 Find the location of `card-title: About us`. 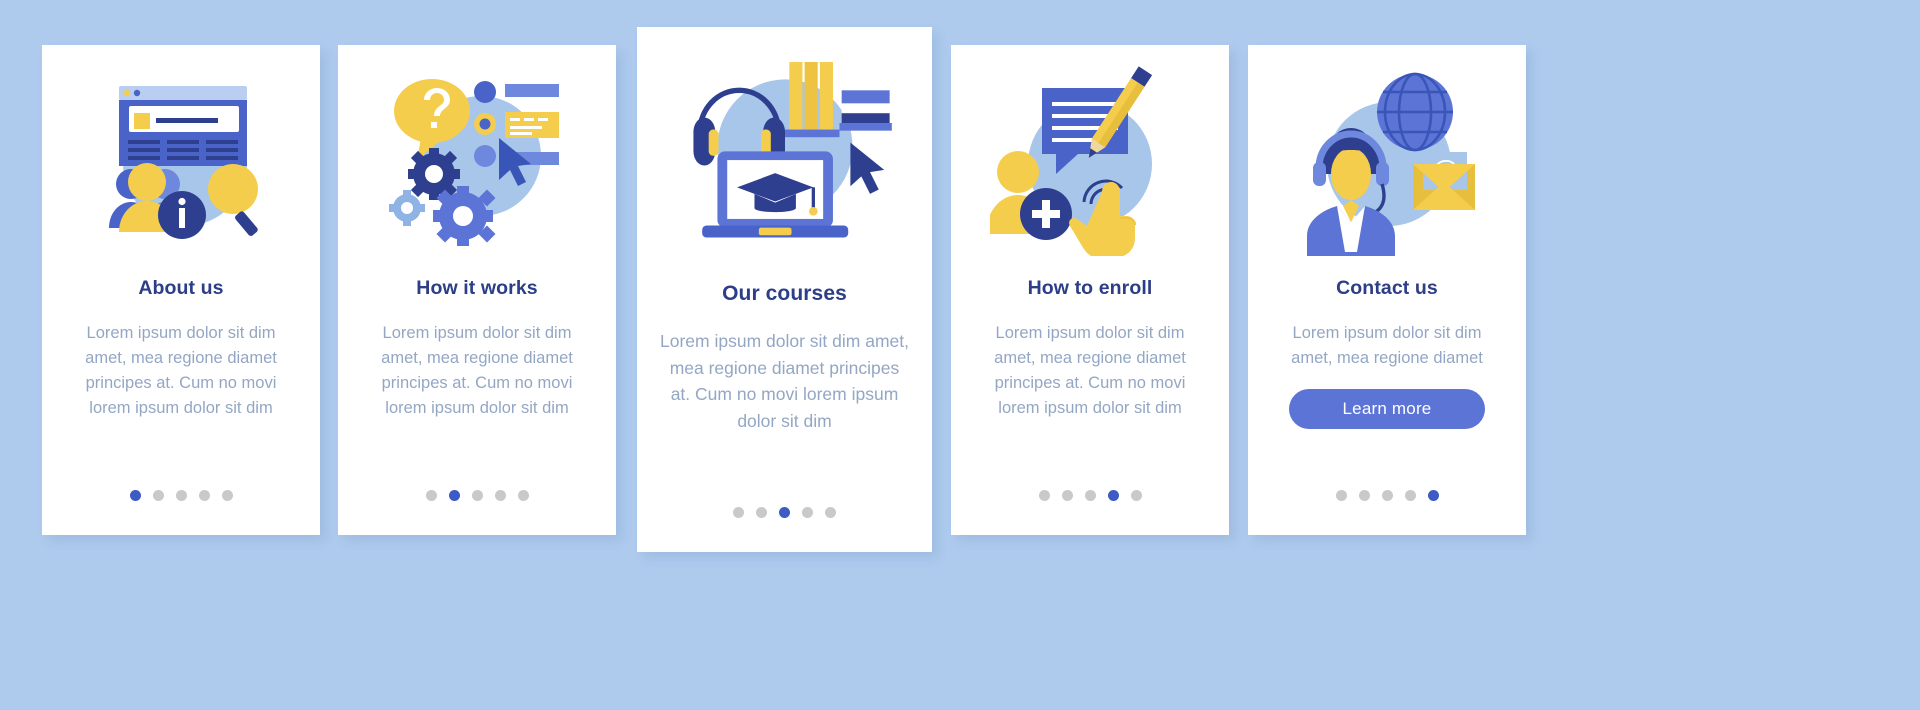

card-title: About us is located at coordinates (181, 288).